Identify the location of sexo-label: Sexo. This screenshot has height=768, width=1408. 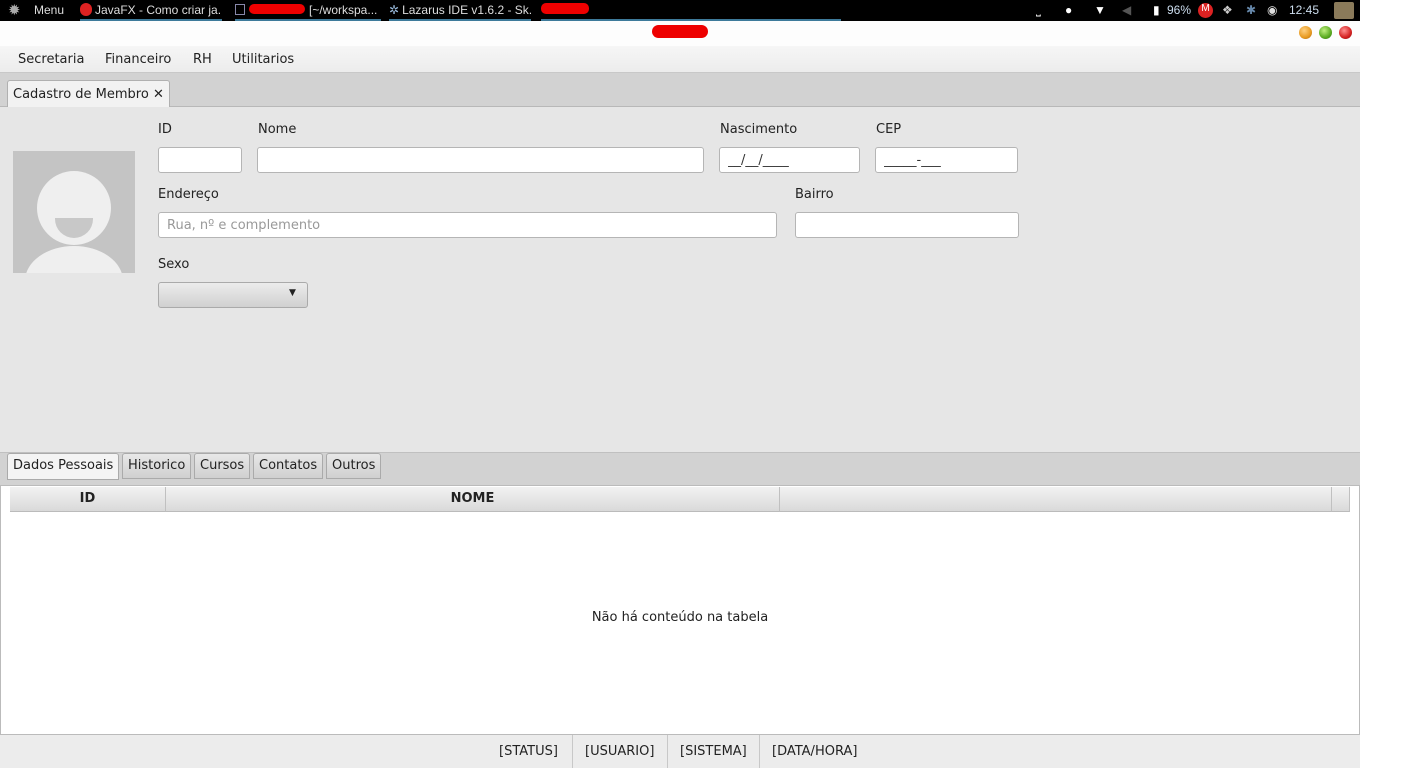
(174, 264).